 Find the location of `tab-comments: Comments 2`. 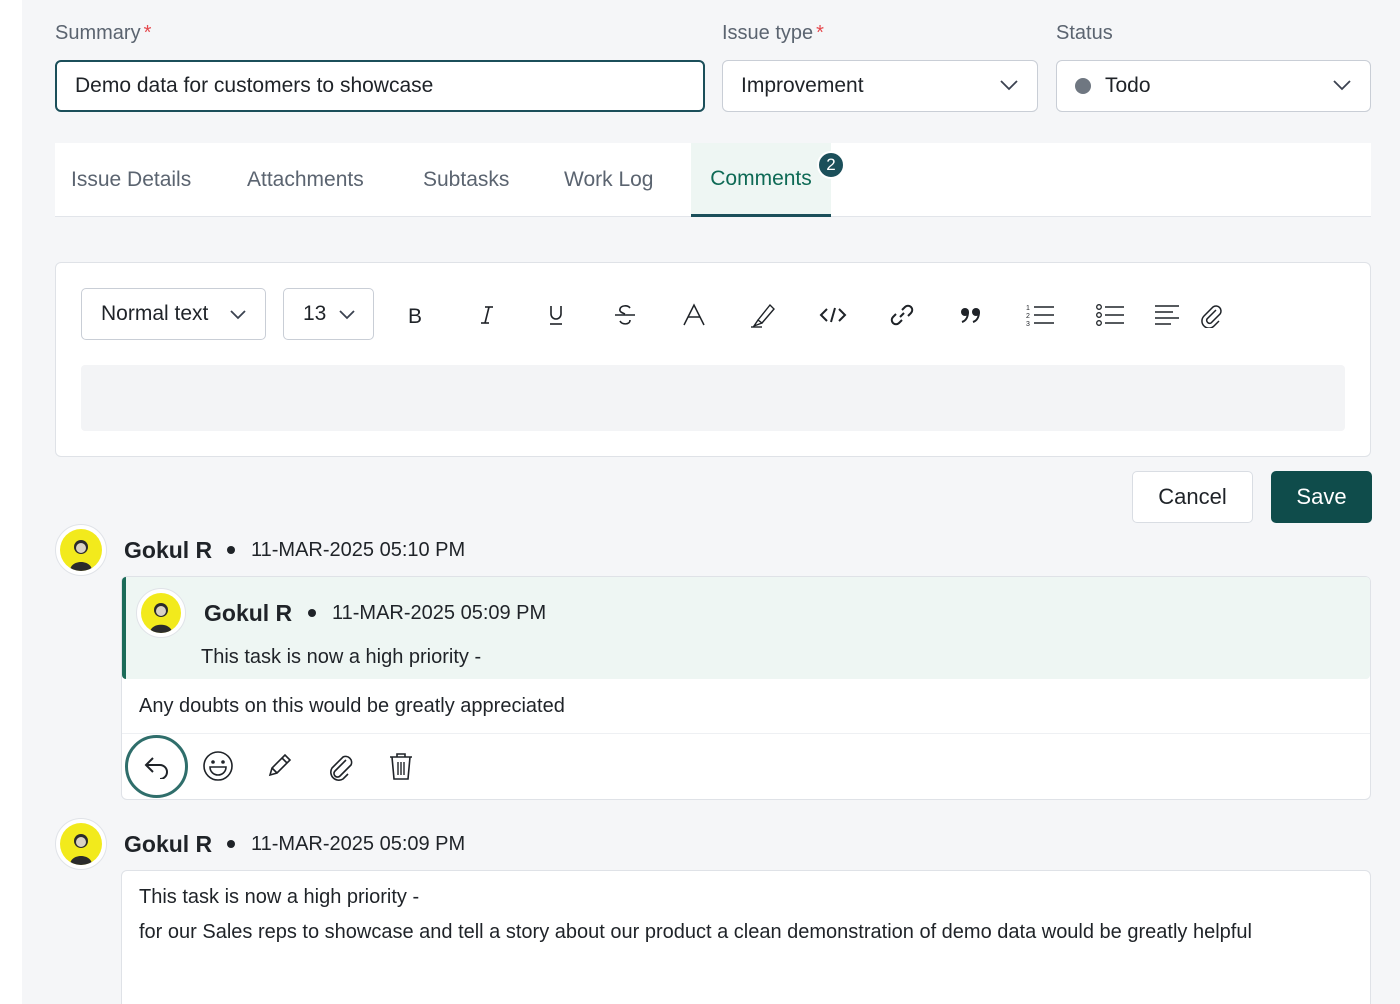

tab-comments: Comments 2 is located at coordinates (768, 180).